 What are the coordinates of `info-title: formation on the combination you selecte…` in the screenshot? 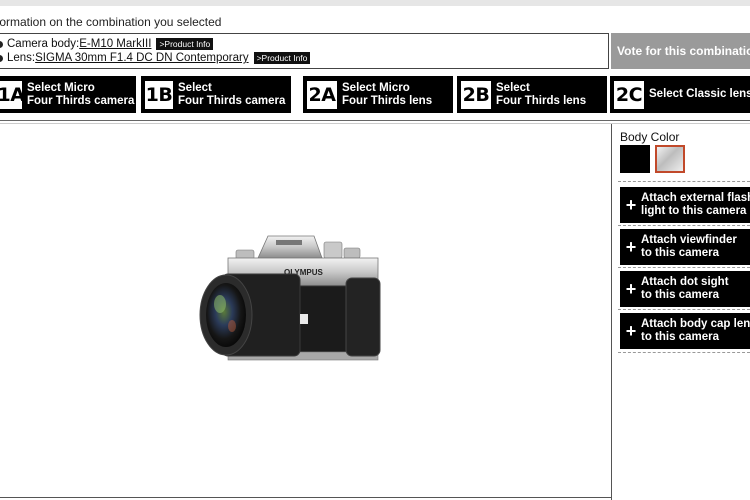 It's located at (111, 22).